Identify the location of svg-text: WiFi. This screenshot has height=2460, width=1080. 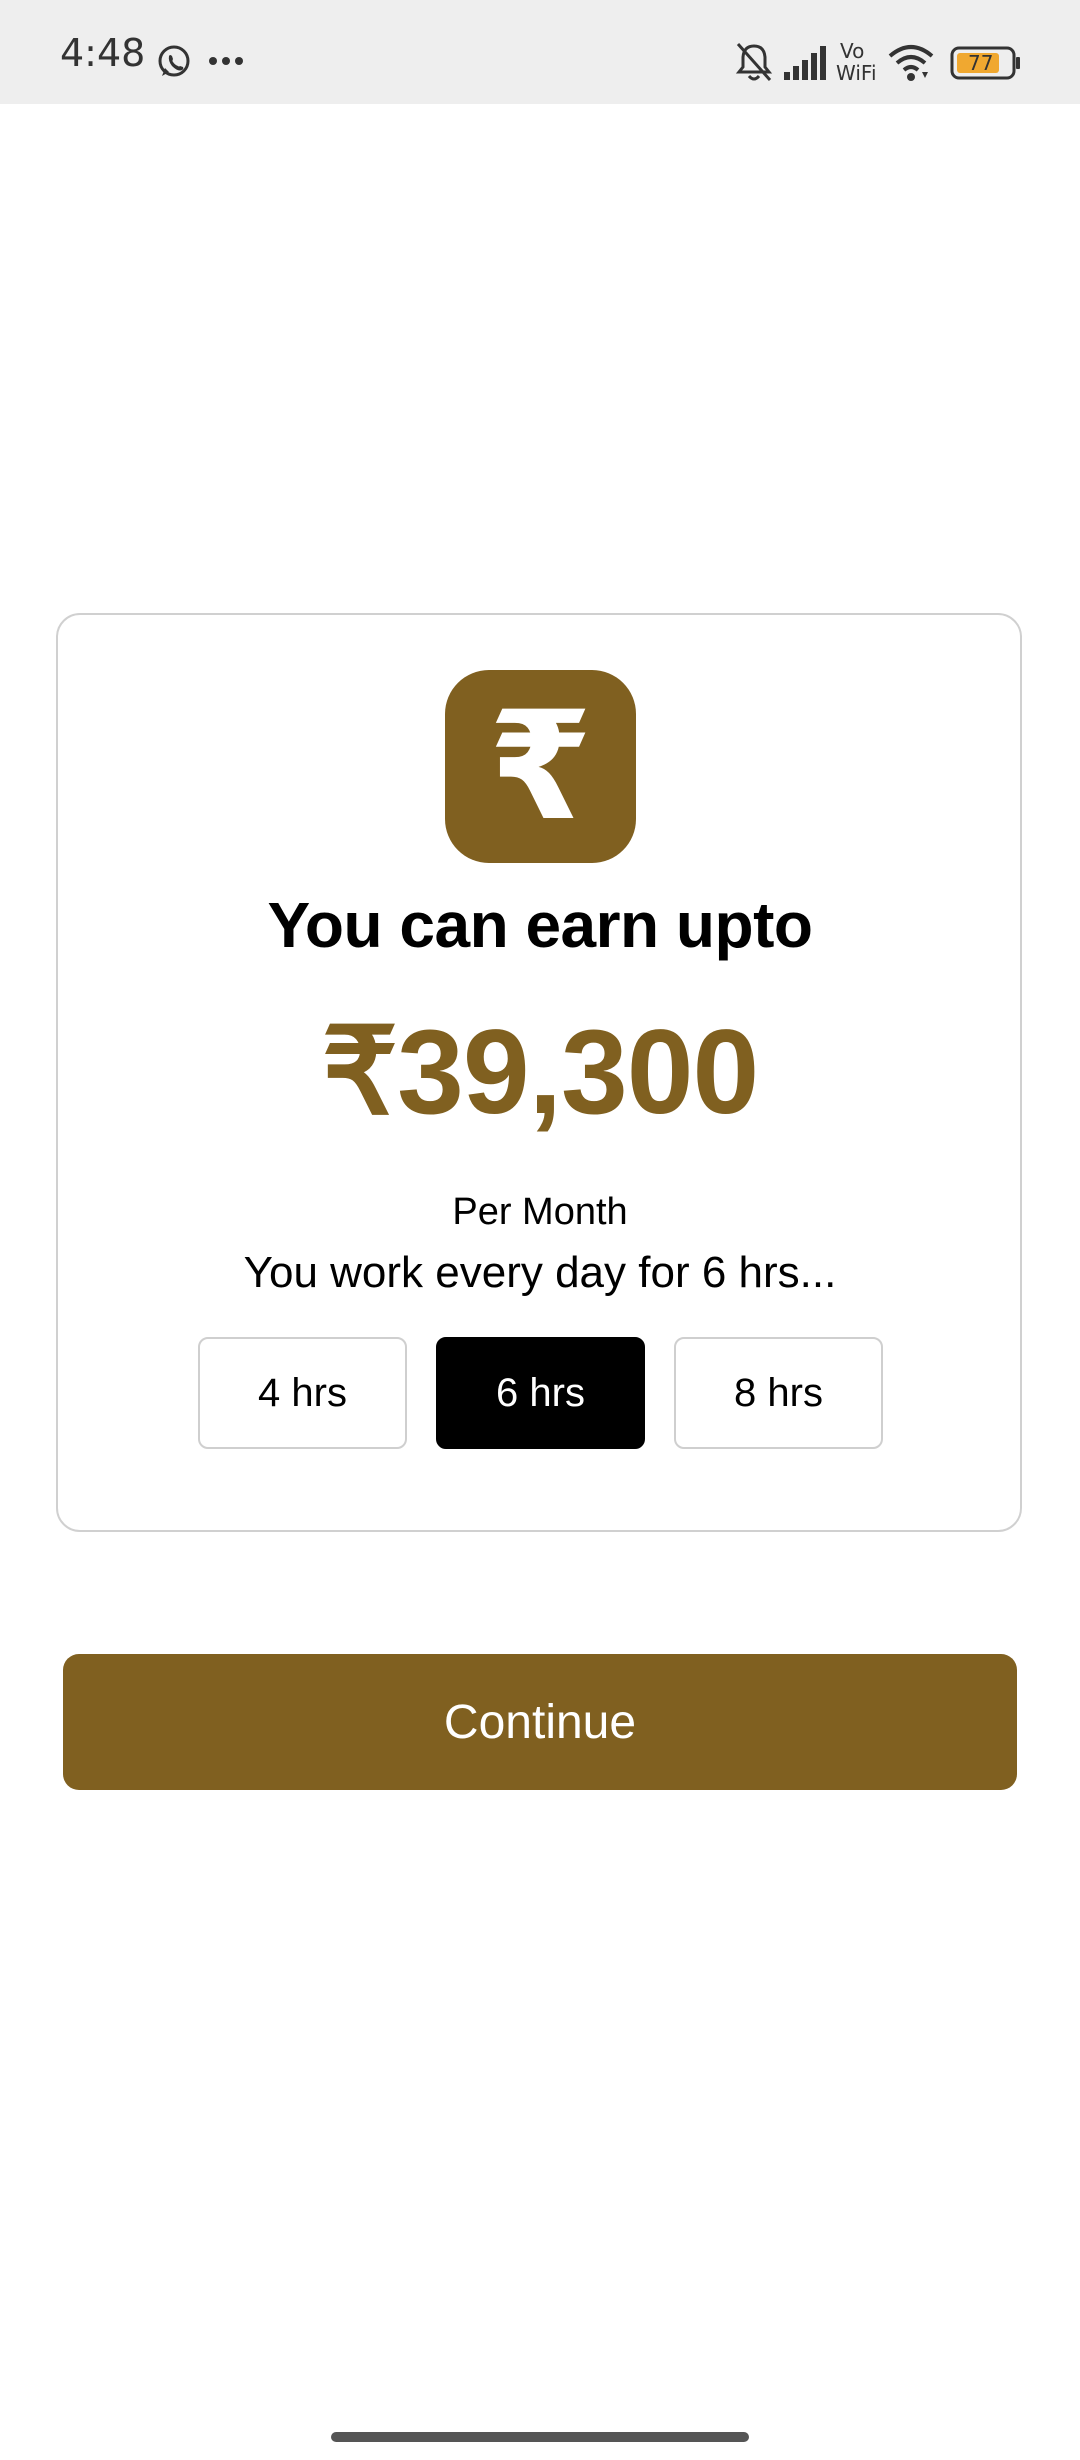
(856, 73).